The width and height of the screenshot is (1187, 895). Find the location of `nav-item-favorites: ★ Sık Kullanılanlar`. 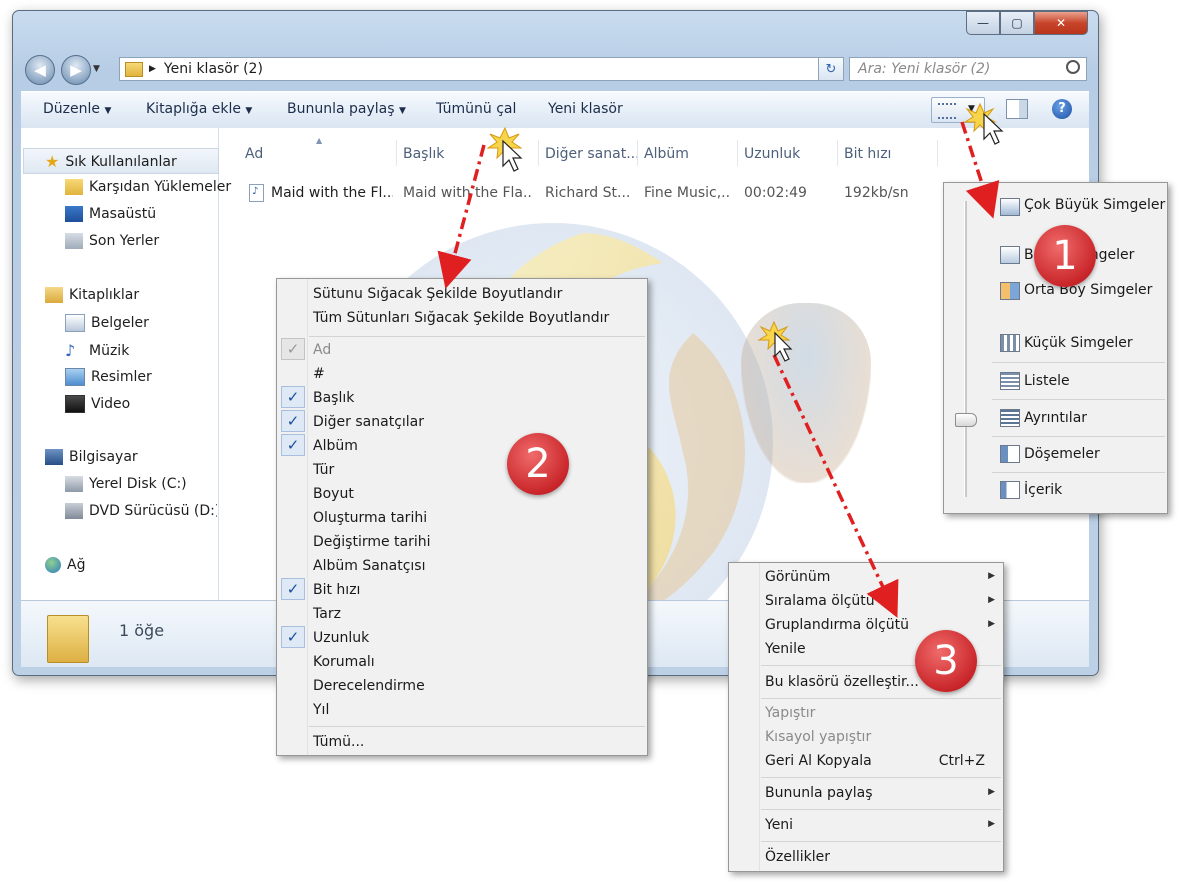

nav-item-favorites: ★ Sık Kullanılanlar is located at coordinates (111, 161).